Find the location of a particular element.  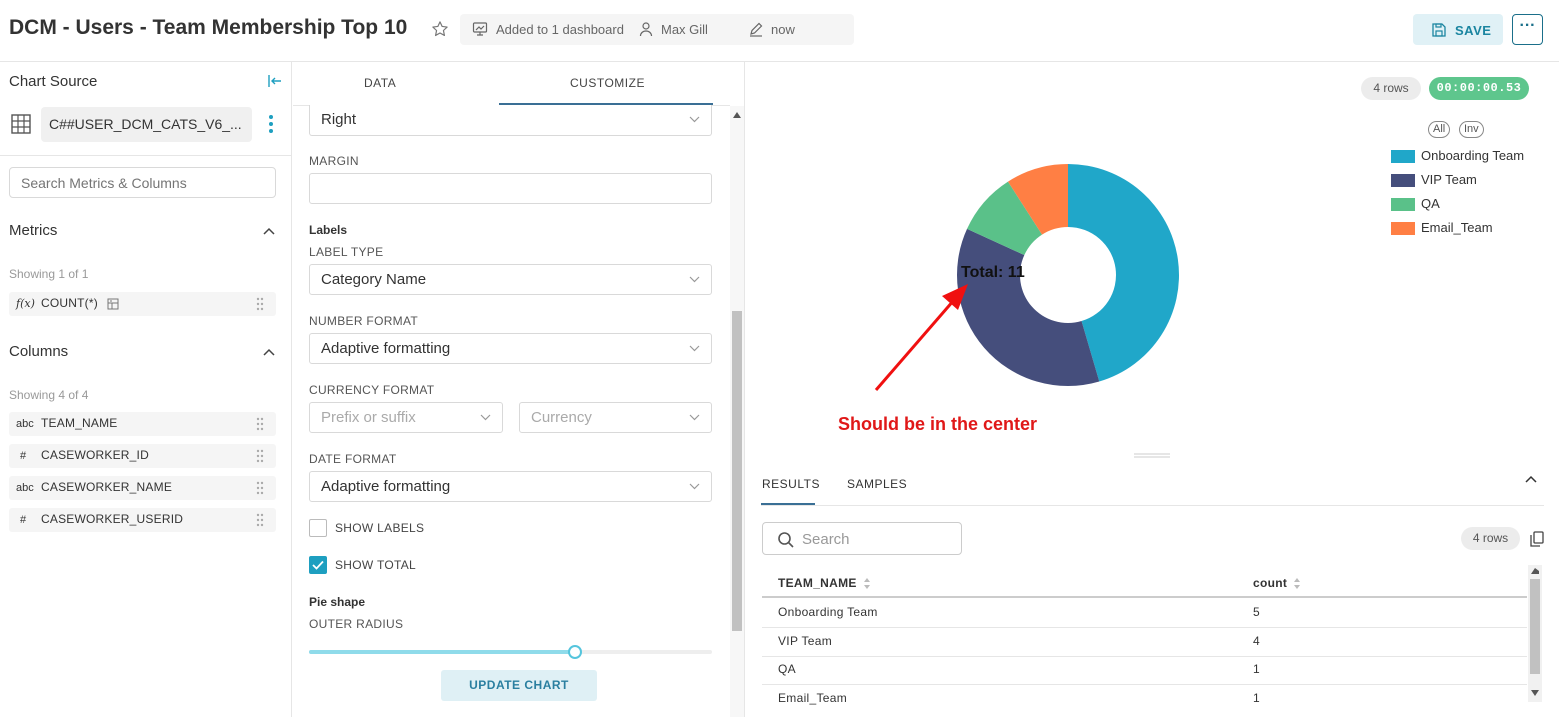

dashboard-icon is located at coordinates (480, 29).